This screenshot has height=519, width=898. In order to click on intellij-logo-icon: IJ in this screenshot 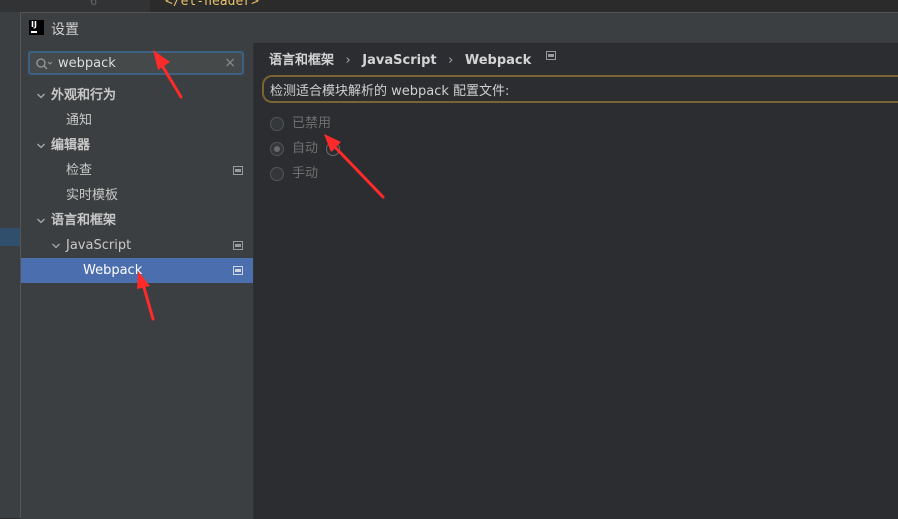, I will do `click(36, 27)`.